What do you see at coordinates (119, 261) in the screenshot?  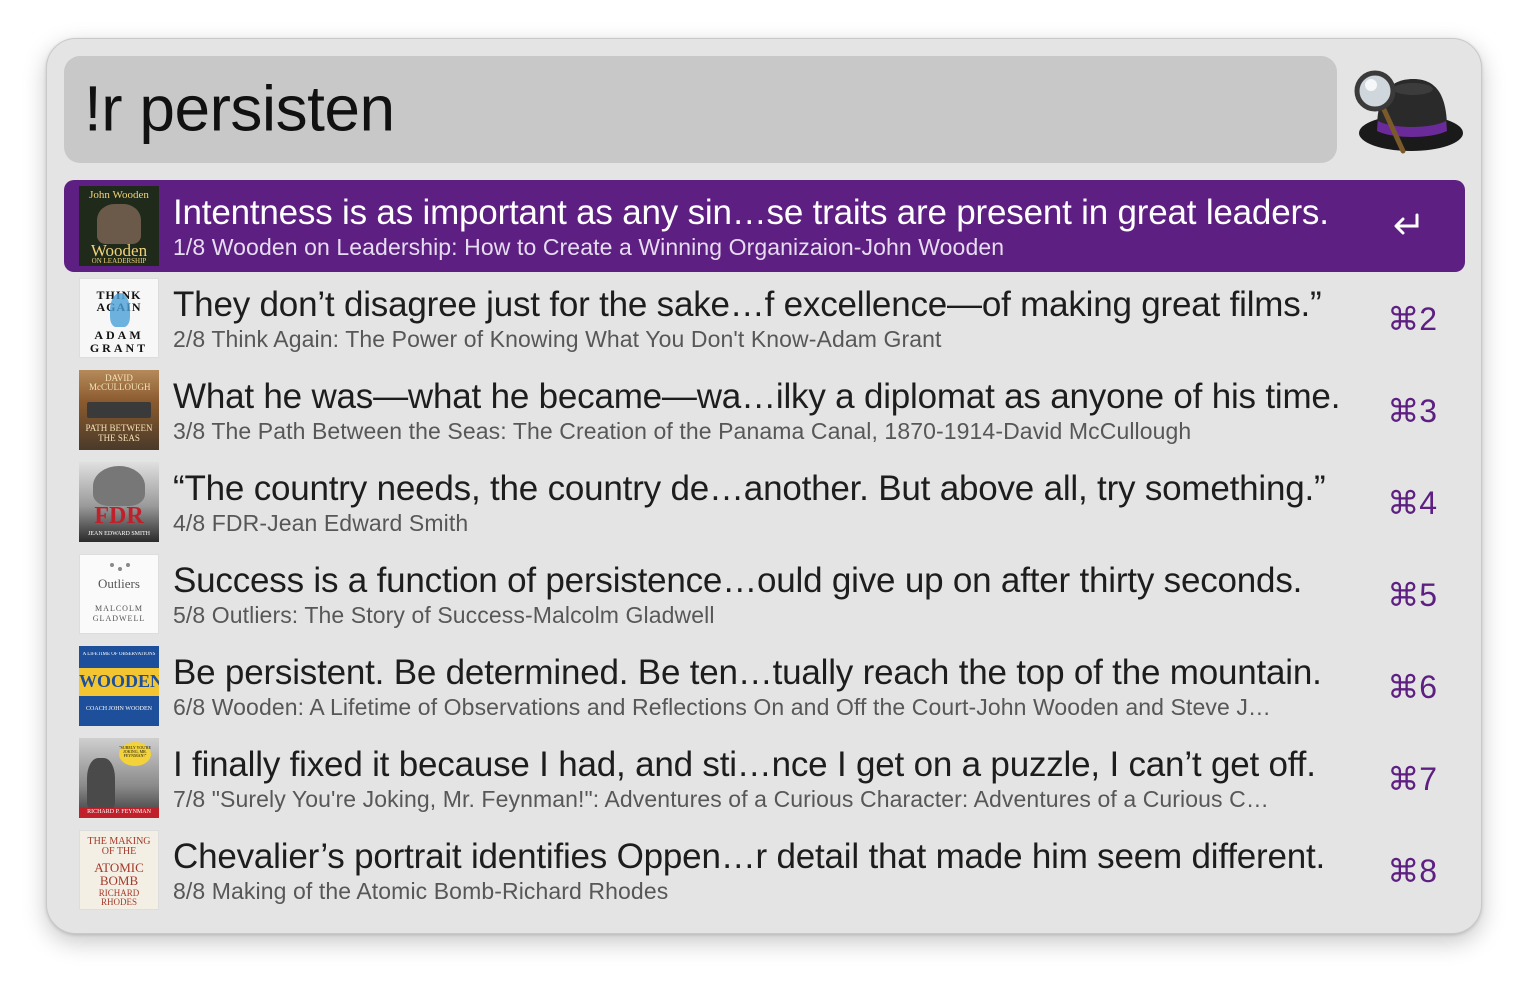 I see `cover-text: ON LEADERSHIP` at bounding box center [119, 261].